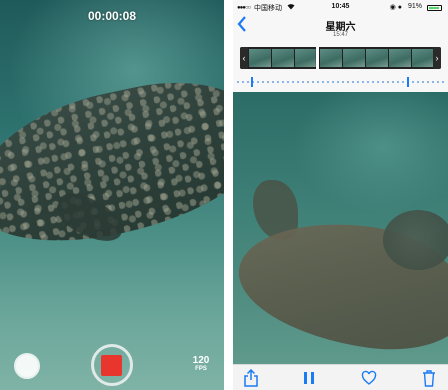  Describe the element at coordinates (252, 377) in the screenshot. I see `share-icon` at that location.